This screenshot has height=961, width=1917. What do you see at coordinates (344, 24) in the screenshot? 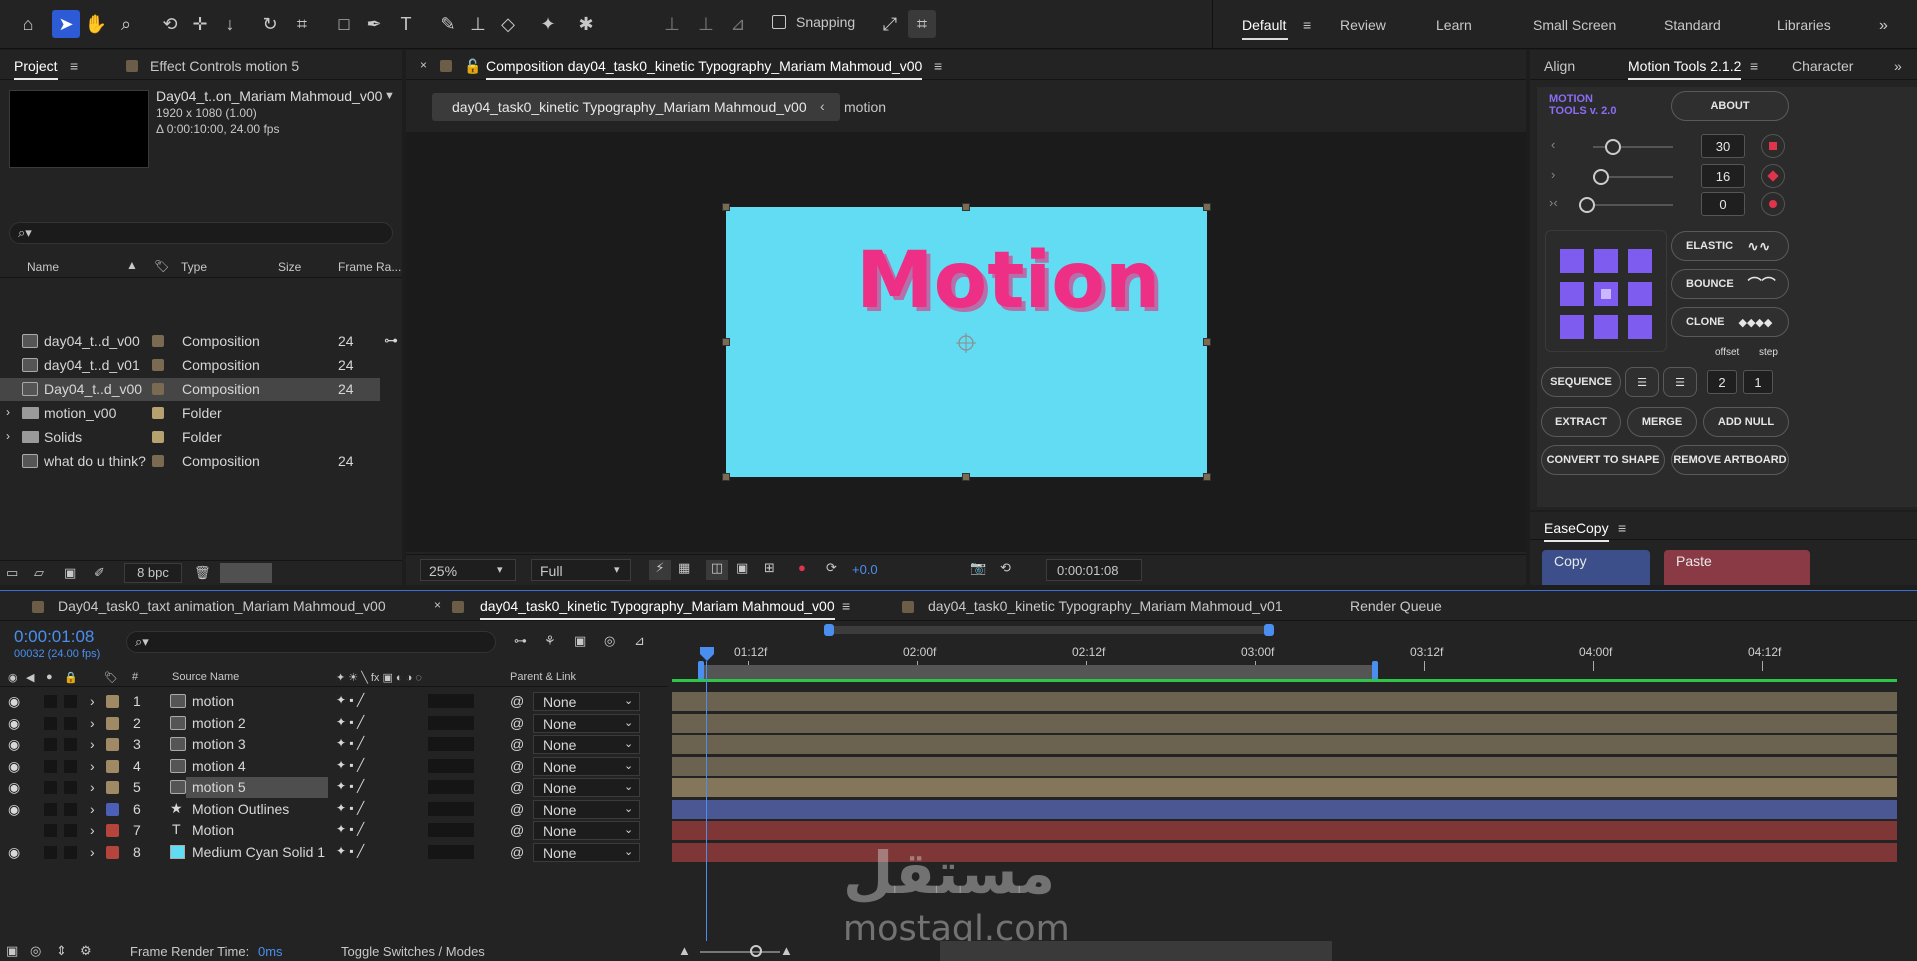
I see `rectangle-tool-icon: □` at bounding box center [344, 24].